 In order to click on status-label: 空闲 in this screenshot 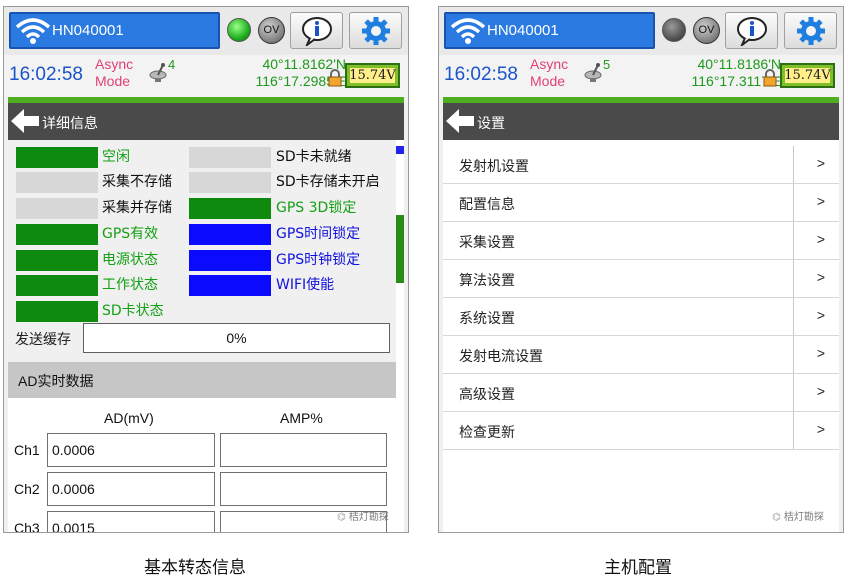, I will do `click(116, 157)`.